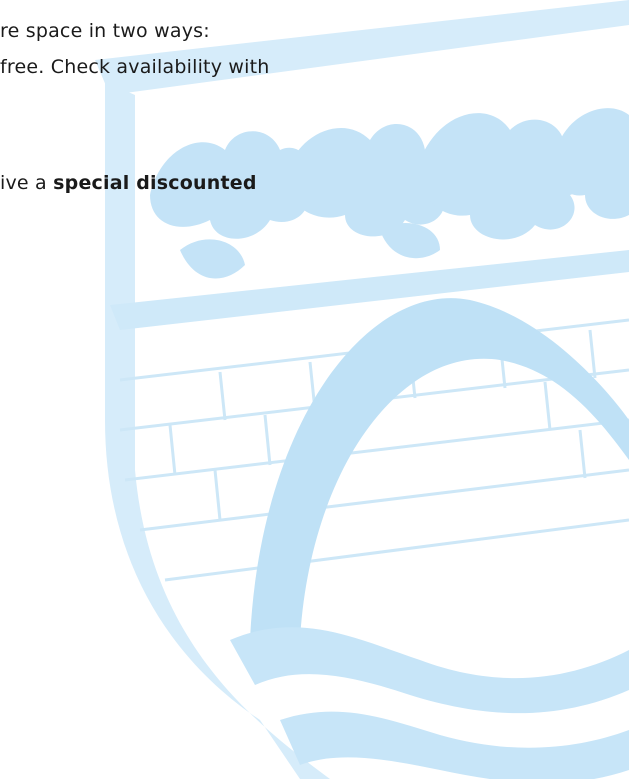 The image size is (629, 779). I want to click on paragraph-line-3: ive a special discounted, so click(128, 183).